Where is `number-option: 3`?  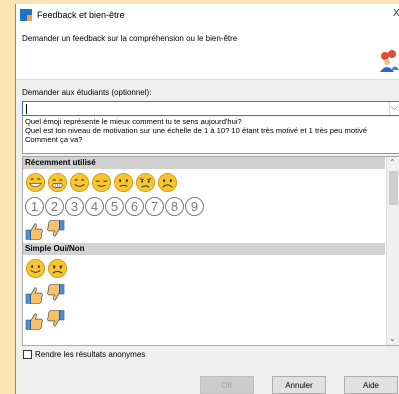
number-option: 3 is located at coordinates (74, 206).